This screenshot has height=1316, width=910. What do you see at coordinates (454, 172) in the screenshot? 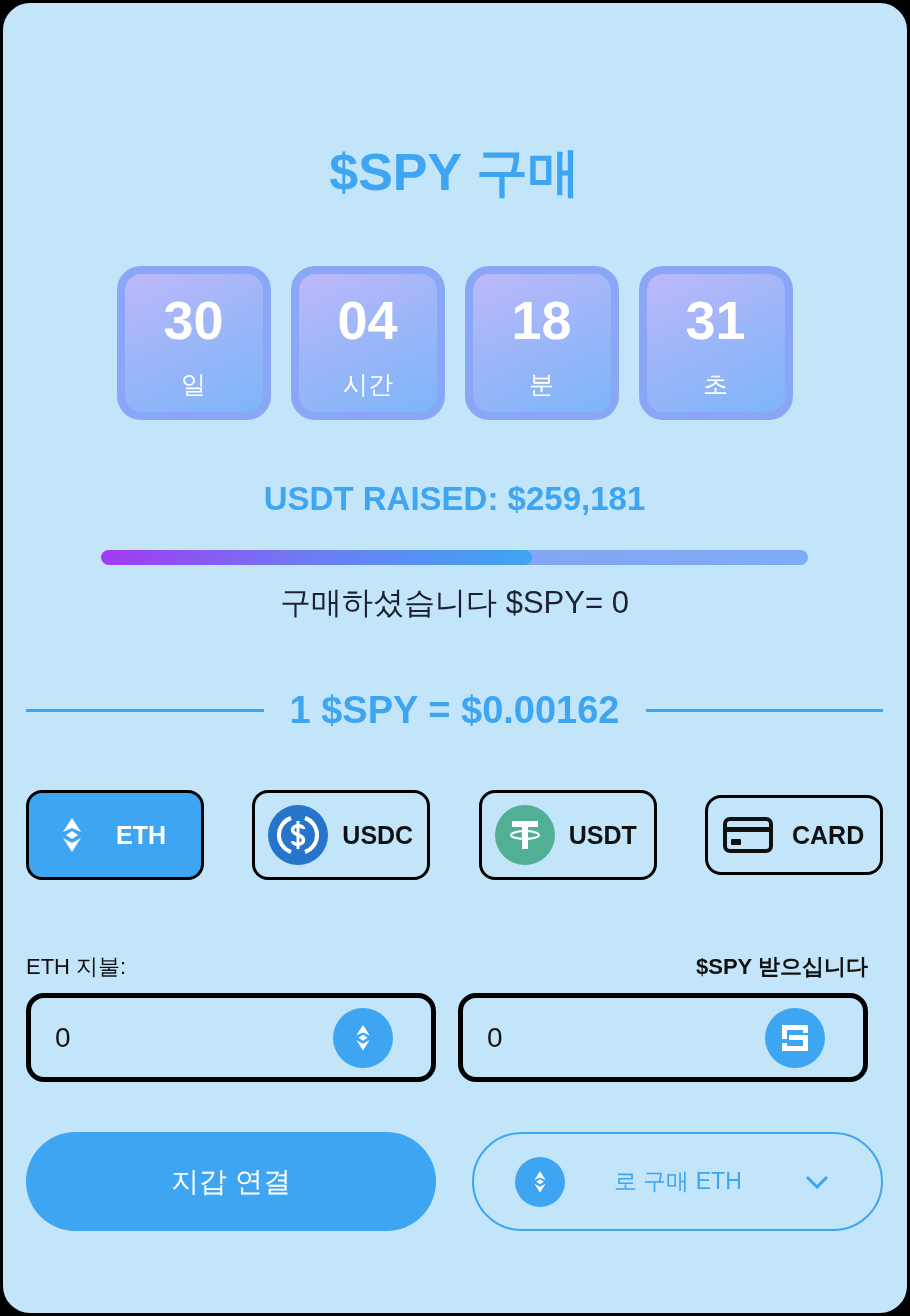
I see `page-title: $SPY 구매` at bounding box center [454, 172].